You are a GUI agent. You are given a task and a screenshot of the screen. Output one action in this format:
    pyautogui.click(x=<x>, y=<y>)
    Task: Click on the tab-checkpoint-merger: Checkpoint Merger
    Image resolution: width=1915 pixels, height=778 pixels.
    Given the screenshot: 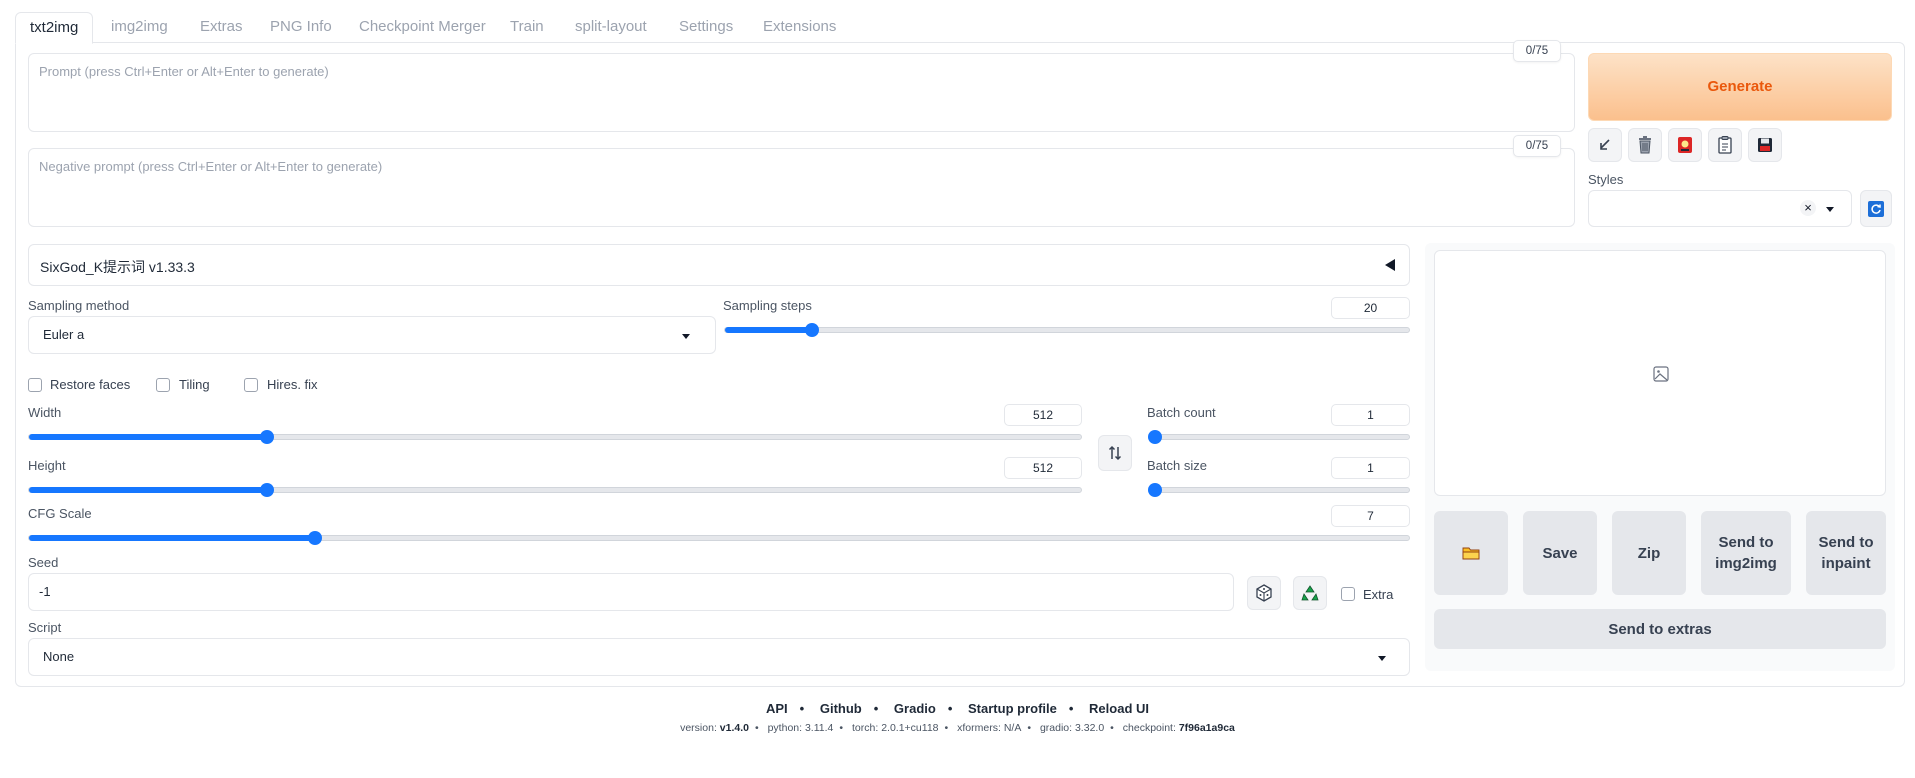 What is the action you would take?
    pyautogui.click(x=422, y=28)
    